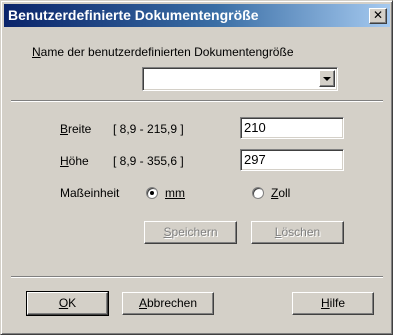 Image resolution: width=393 pixels, height=335 pixels. I want to click on title-bar: Benutzerdefinierte Dokumentengröße ✕, so click(197, 15).